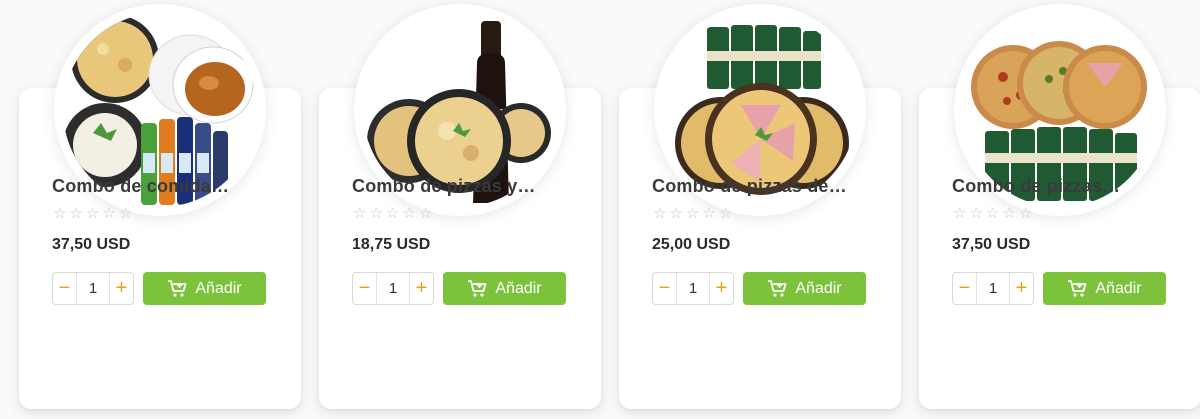  I want to click on product-price: 25,00 USD, so click(691, 244).